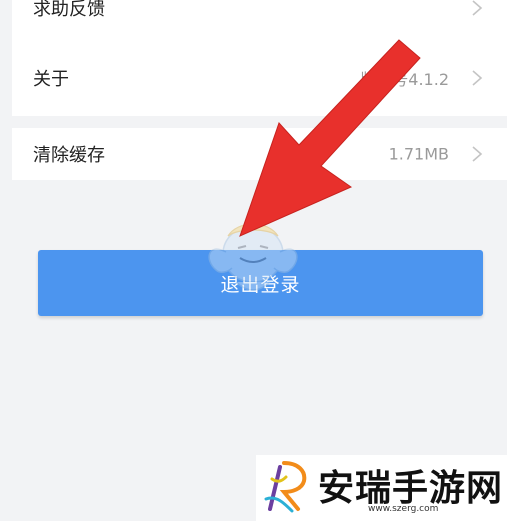 The image size is (507, 521). Describe the element at coordinates (403, 509) in the screenshot. I see `site-url: www.szerg.com` at that location.